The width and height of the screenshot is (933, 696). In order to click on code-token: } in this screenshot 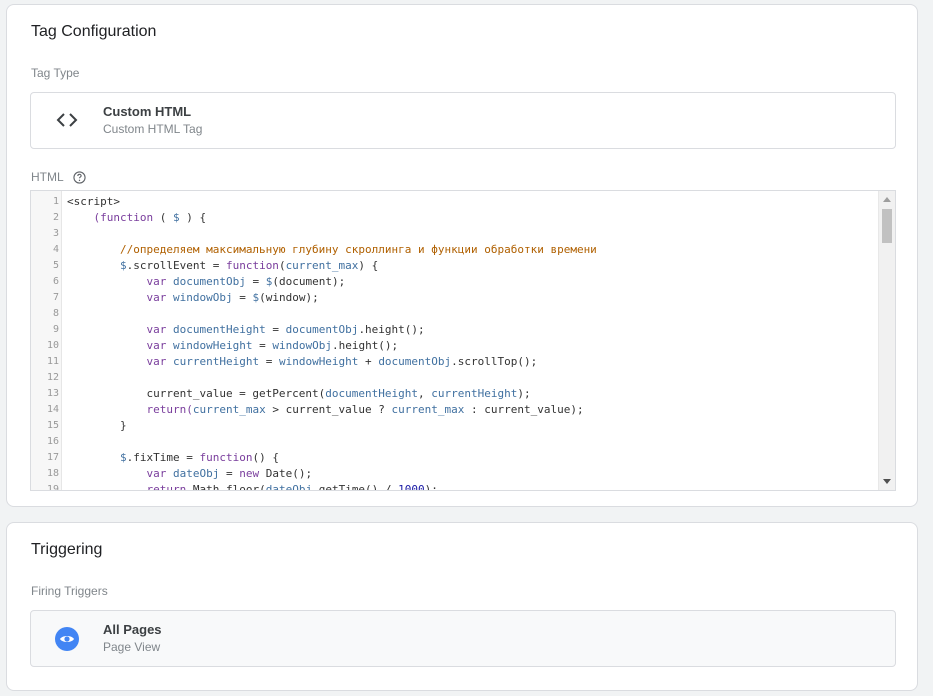, I will do `click(97, 425)`.